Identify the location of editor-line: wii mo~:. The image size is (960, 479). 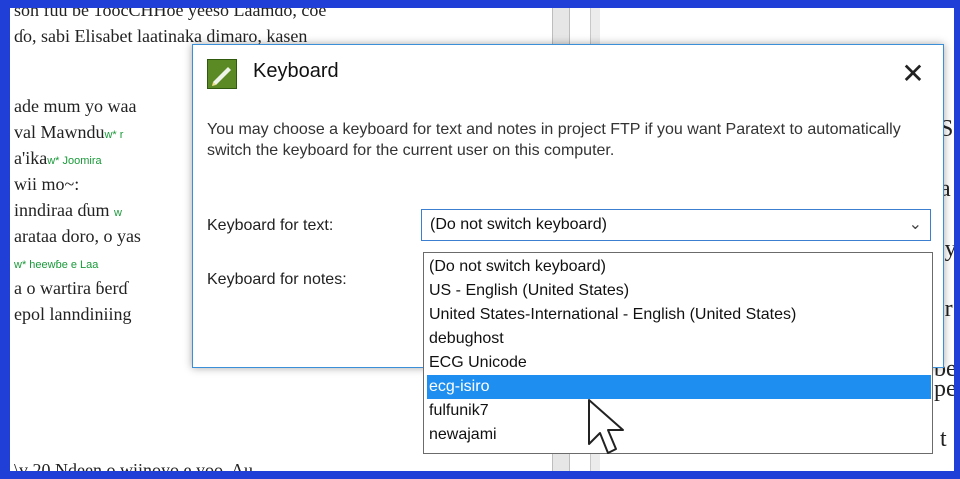
(47, 184).